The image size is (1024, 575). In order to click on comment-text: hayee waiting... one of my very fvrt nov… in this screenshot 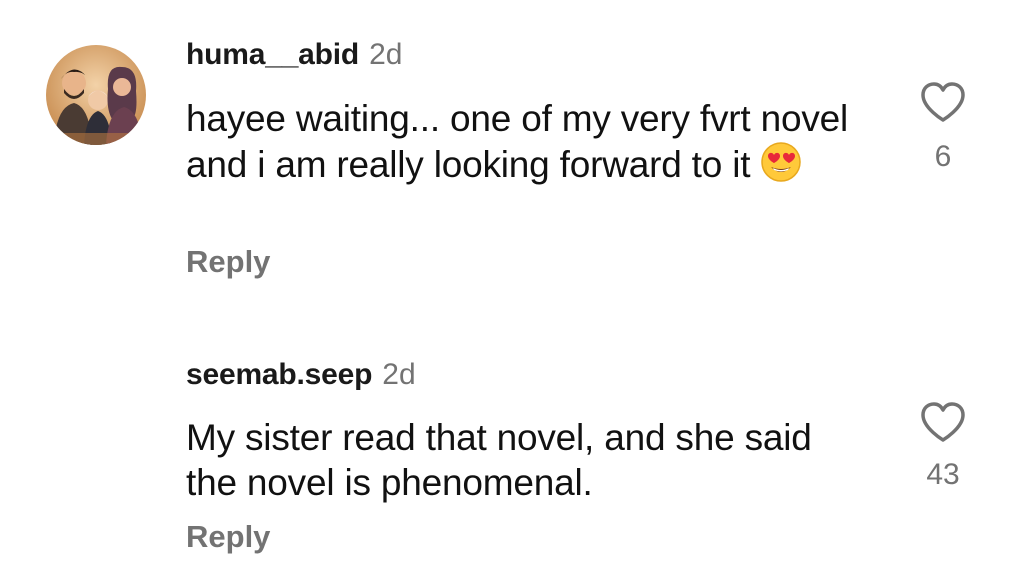, I will do `click(531, 141)`.